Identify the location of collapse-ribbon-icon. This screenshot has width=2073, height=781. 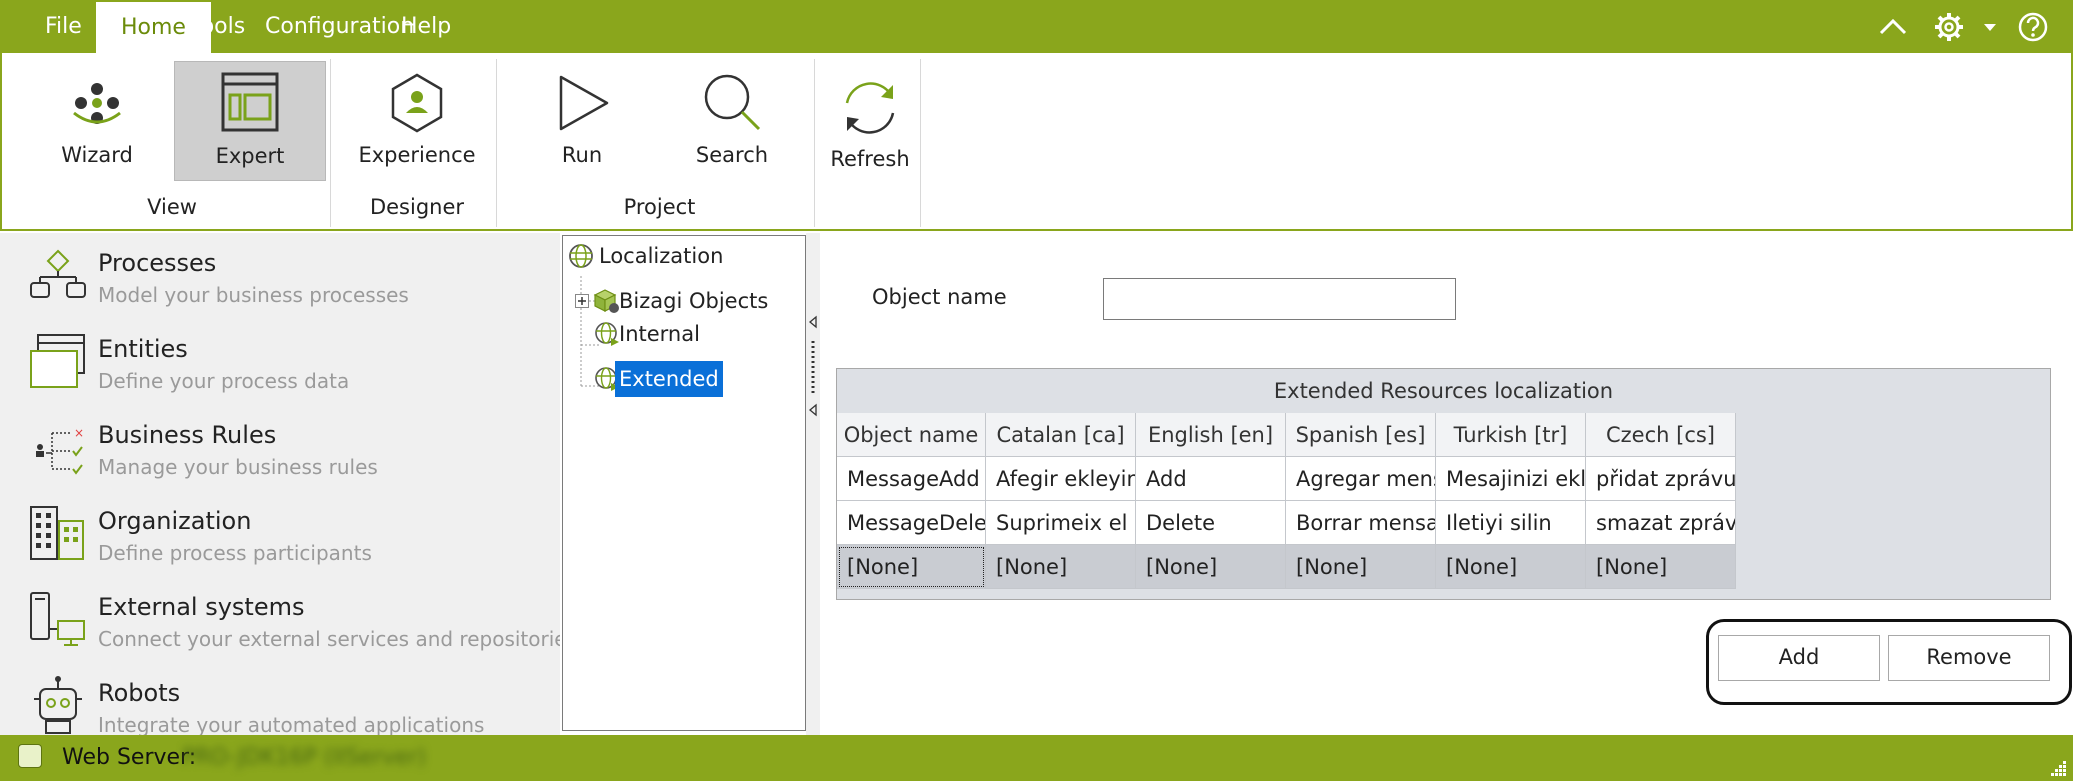
(1893, 27).